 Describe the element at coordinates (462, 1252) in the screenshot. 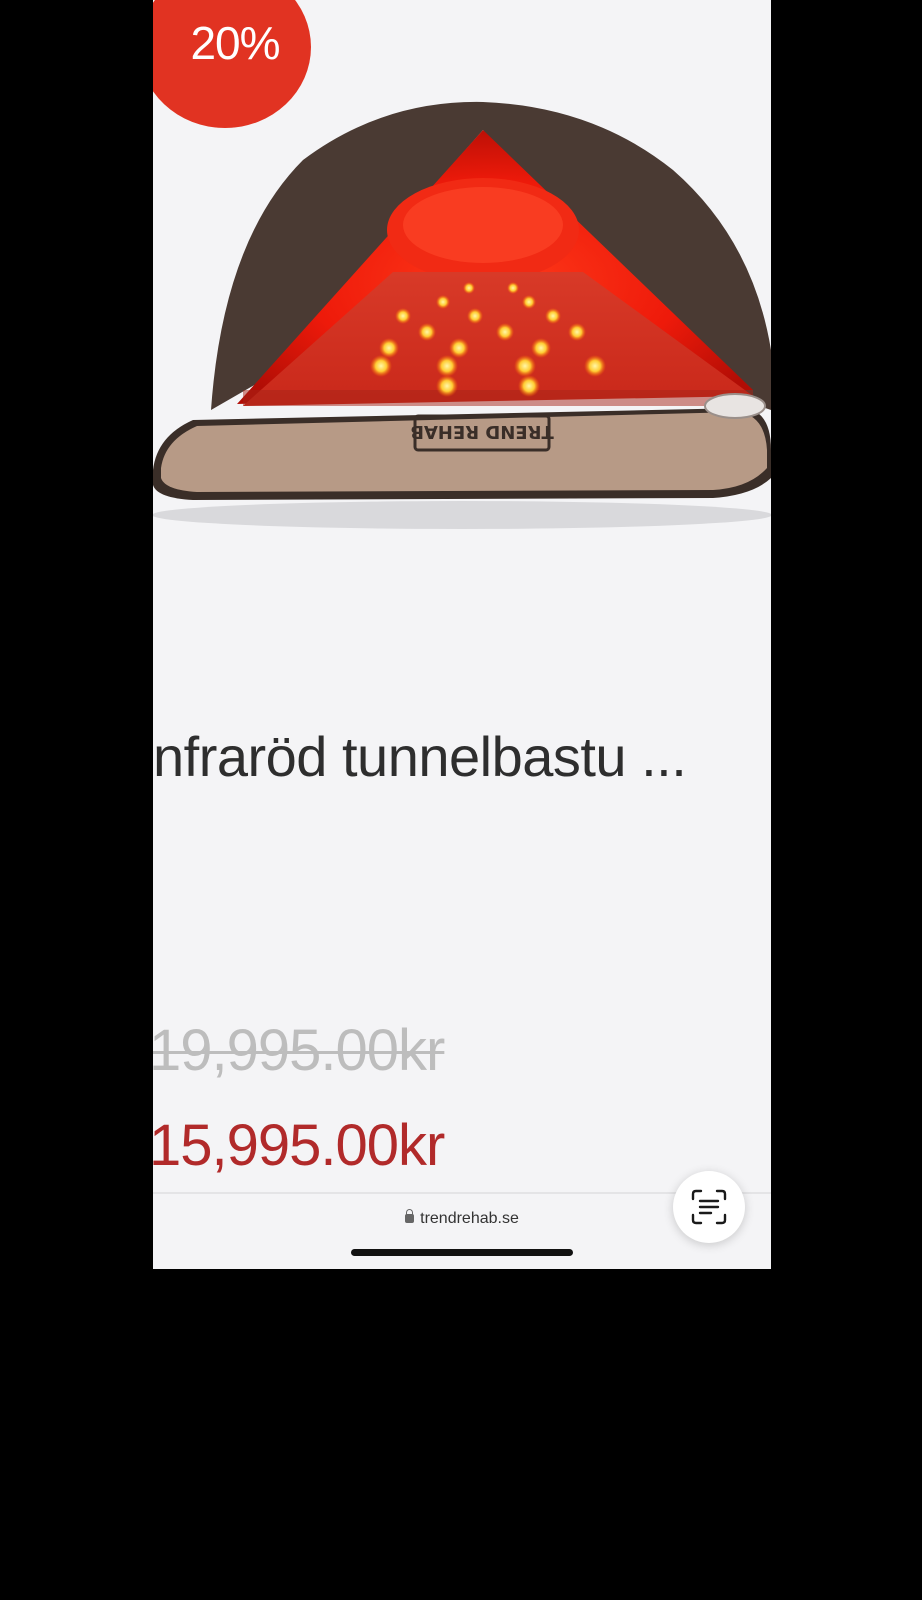

I see `home-indicator` at that location.